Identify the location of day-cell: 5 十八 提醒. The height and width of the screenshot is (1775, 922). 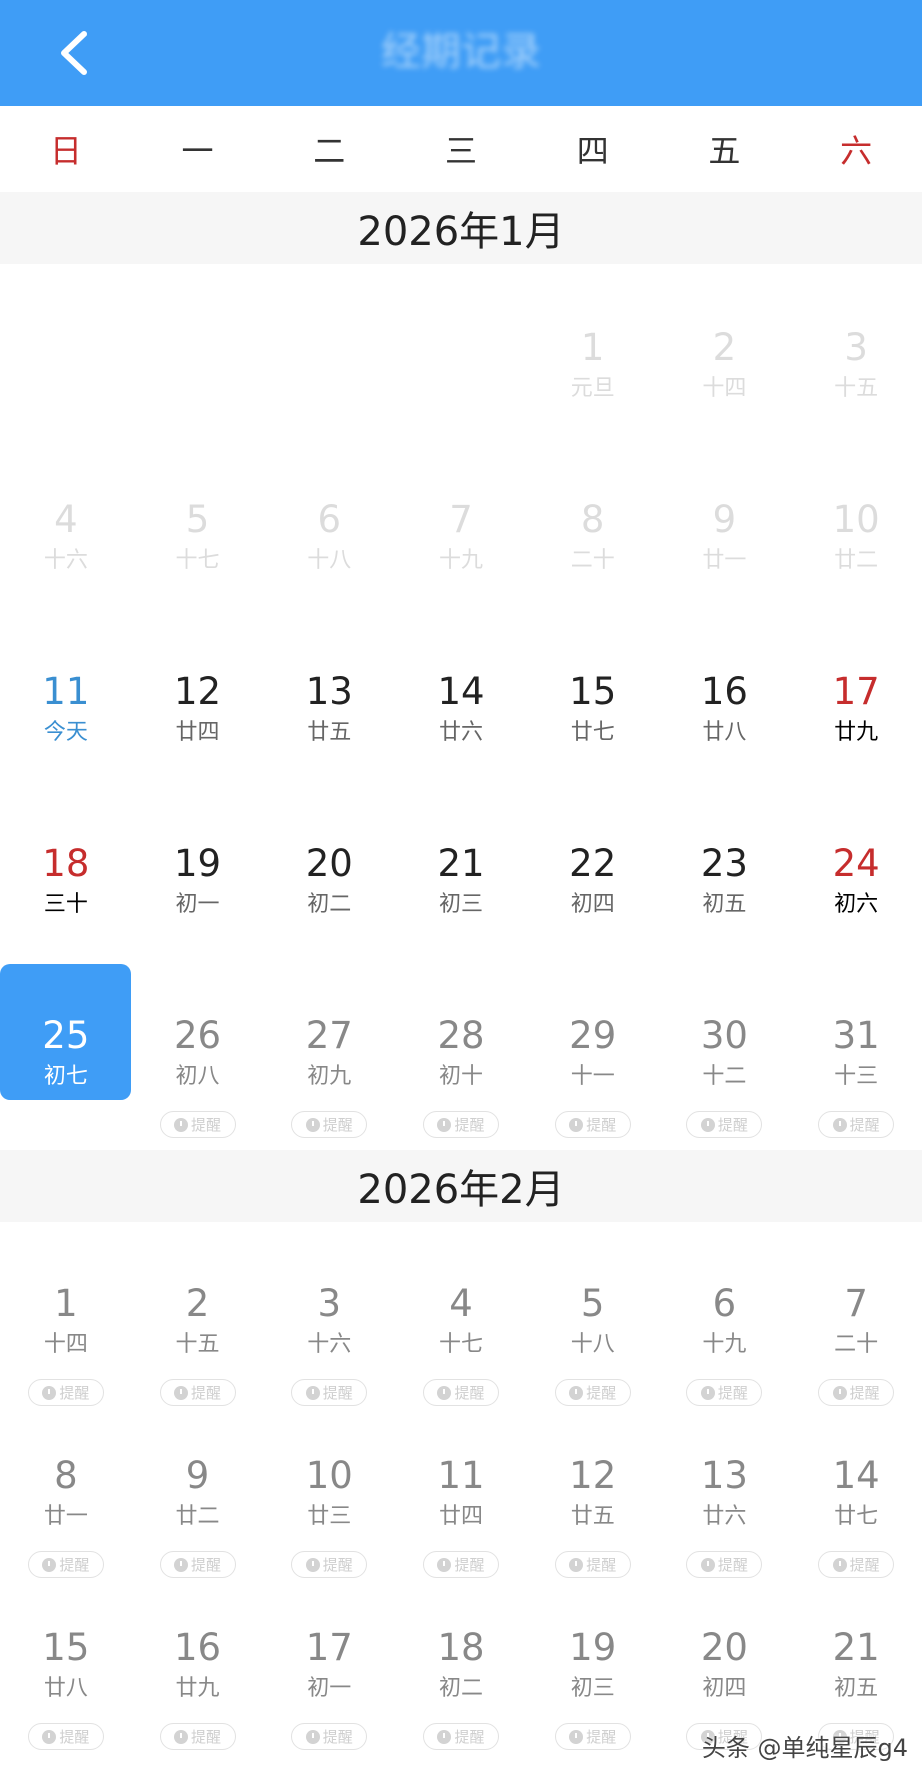
(593, 1314).